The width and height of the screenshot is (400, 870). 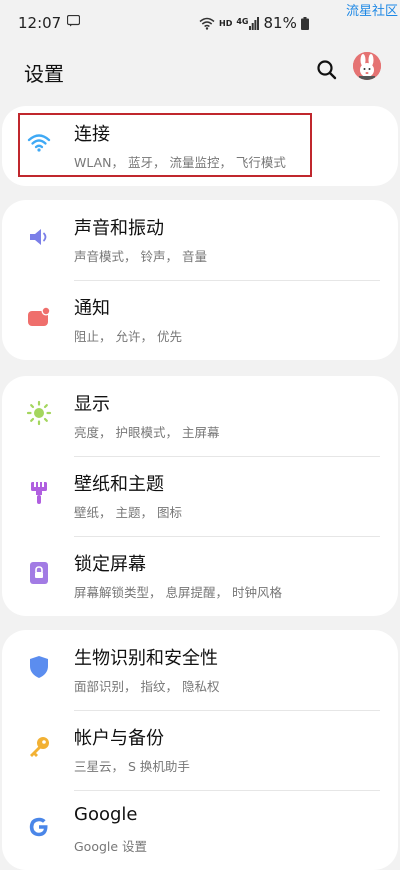 I want to click on settings-item-label: 声音和振动, so click(x=119, y=228).